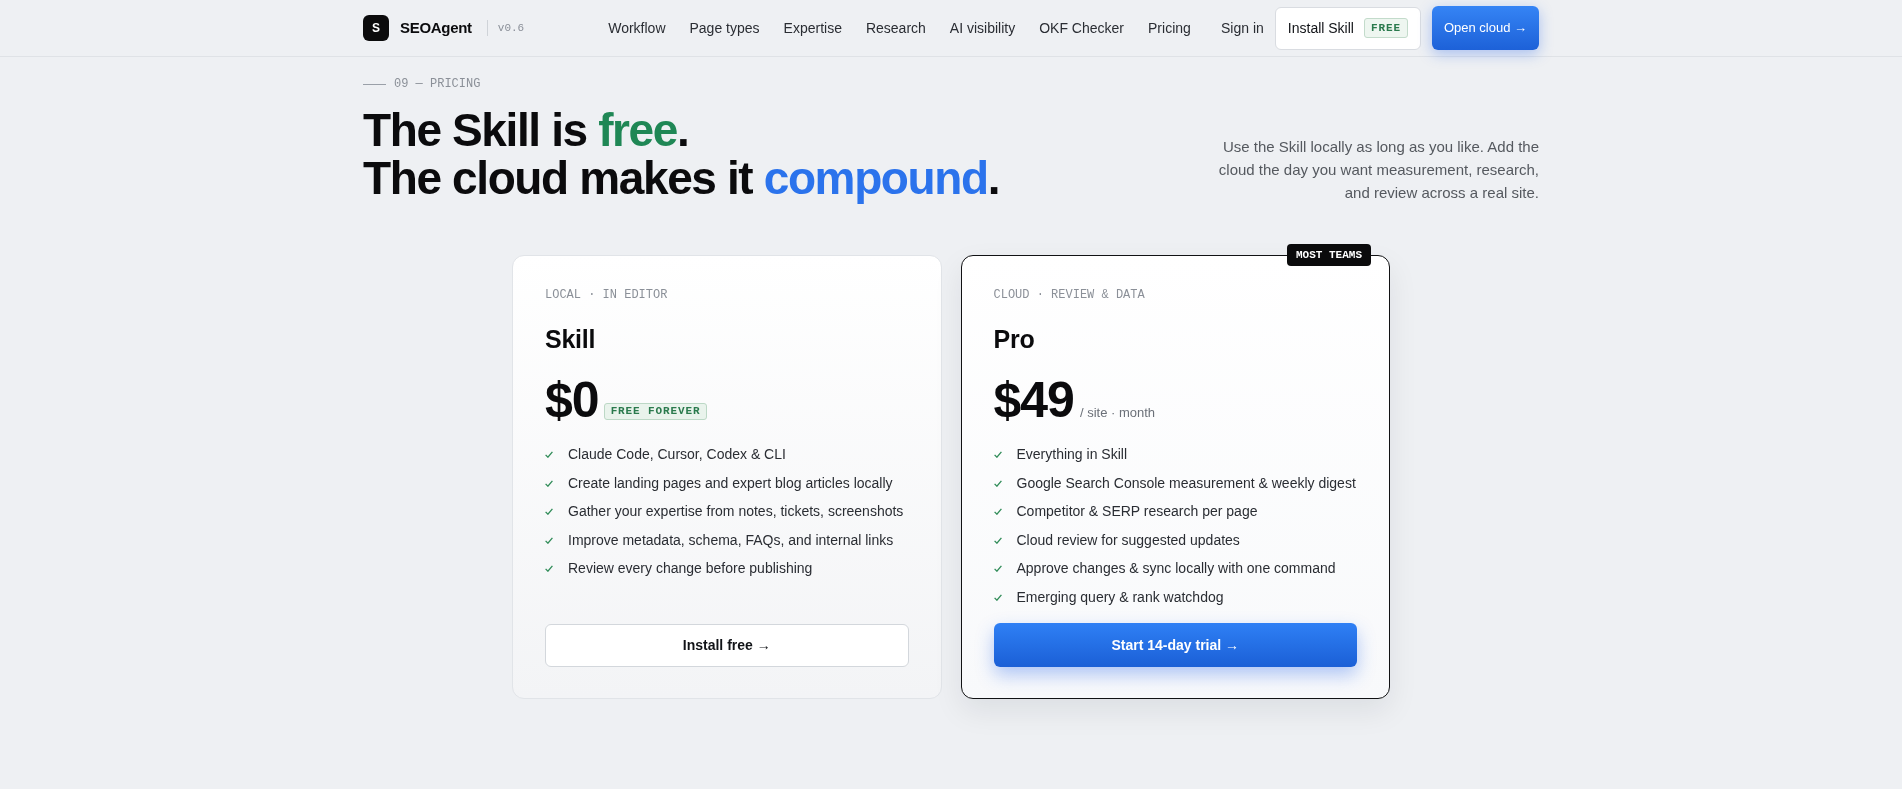 The image size is (1902, 789). What do you see at coordinates (1485, 28) in the screenshot?
I see `open-cloud-button: Open cloud →` at bounding box center [1485, 28].